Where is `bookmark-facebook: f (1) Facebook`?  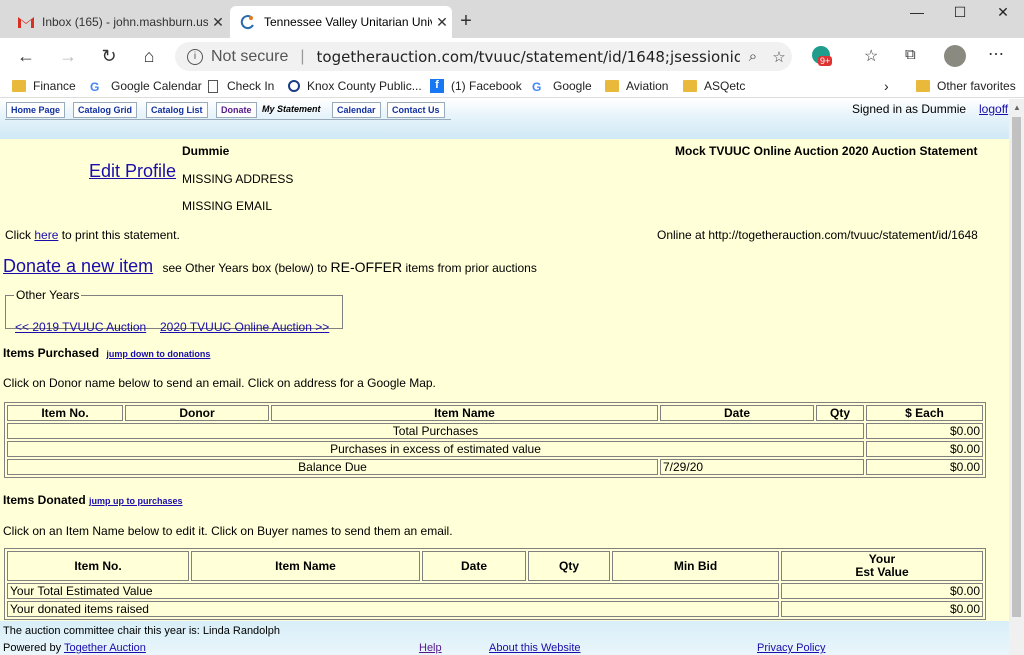
bookmark-facebook: f (1) Facebook is located at coordinates (476, 86).